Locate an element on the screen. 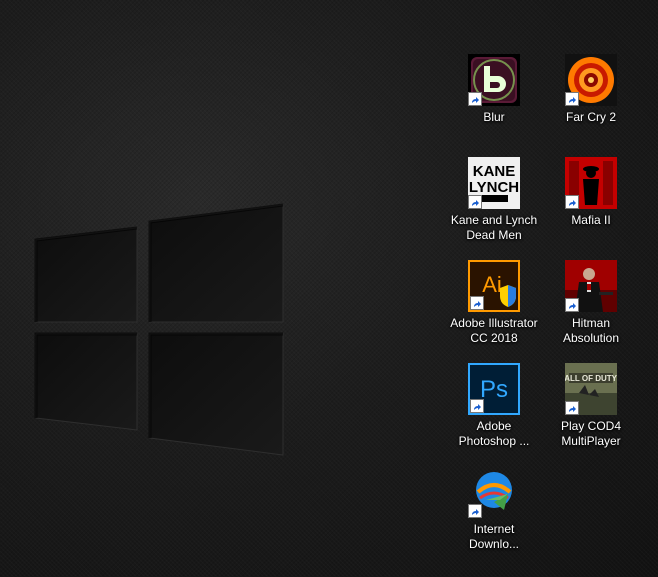 The height and width of the screenshot is (577, 658). desktop-icon-blur: Blur is located at coordinates (494, 89).